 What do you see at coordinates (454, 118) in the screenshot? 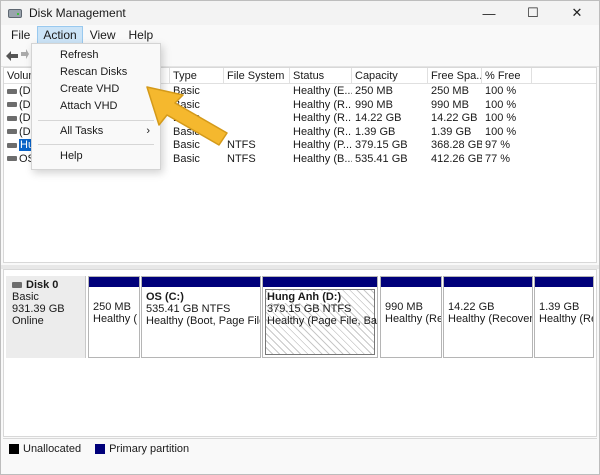
I see `volume-free: 14.22 GB` at bounding box center [454, 118].